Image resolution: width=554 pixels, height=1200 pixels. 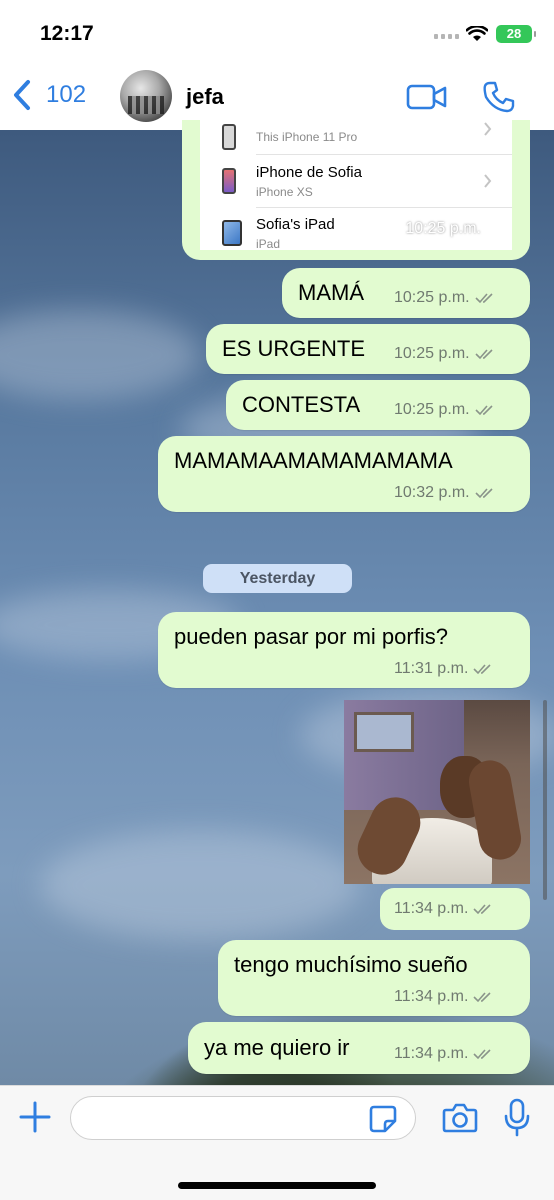 What do you see at coordinates (374, 978) in the screenshot?
I see `outgoing-message: tengo muchísimo sueño 11:34 p.m.` at bounding box center [374, 978].